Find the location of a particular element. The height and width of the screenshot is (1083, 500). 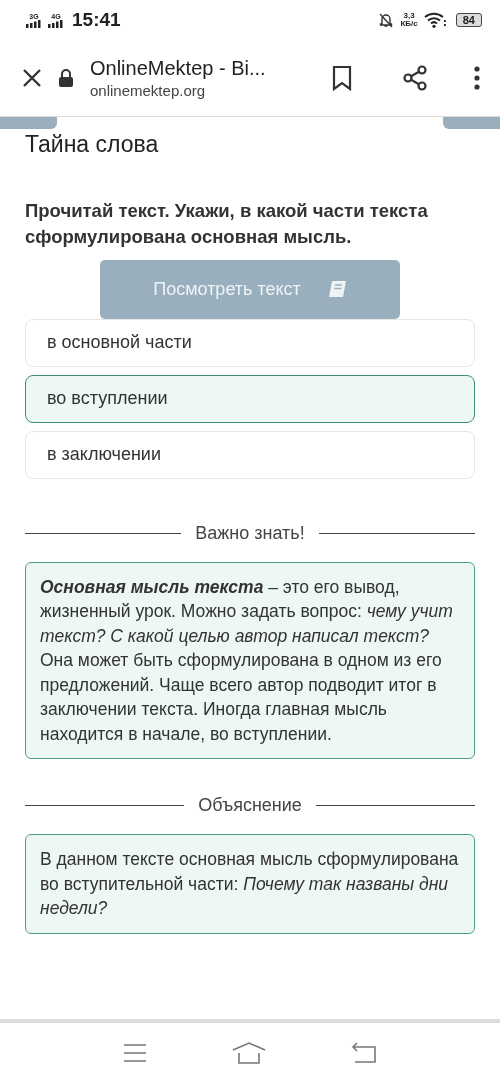

book-icon is located at coordinates (336, 289).